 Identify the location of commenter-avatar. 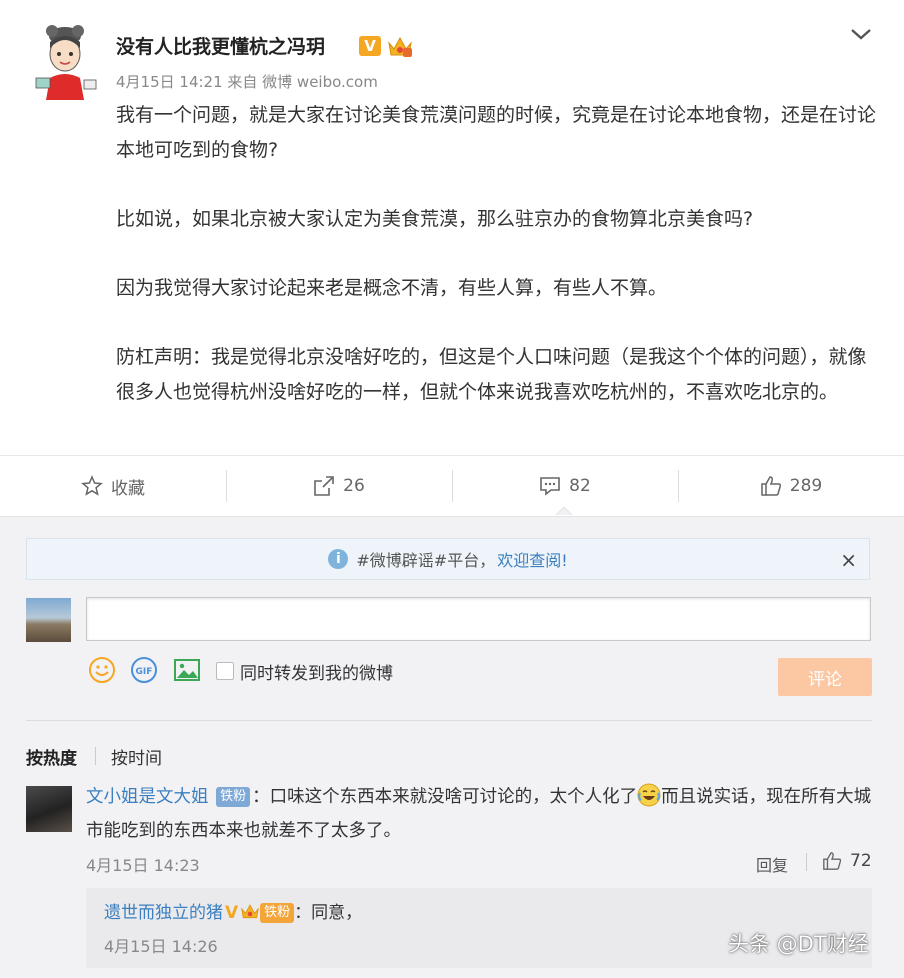
(49, 809).